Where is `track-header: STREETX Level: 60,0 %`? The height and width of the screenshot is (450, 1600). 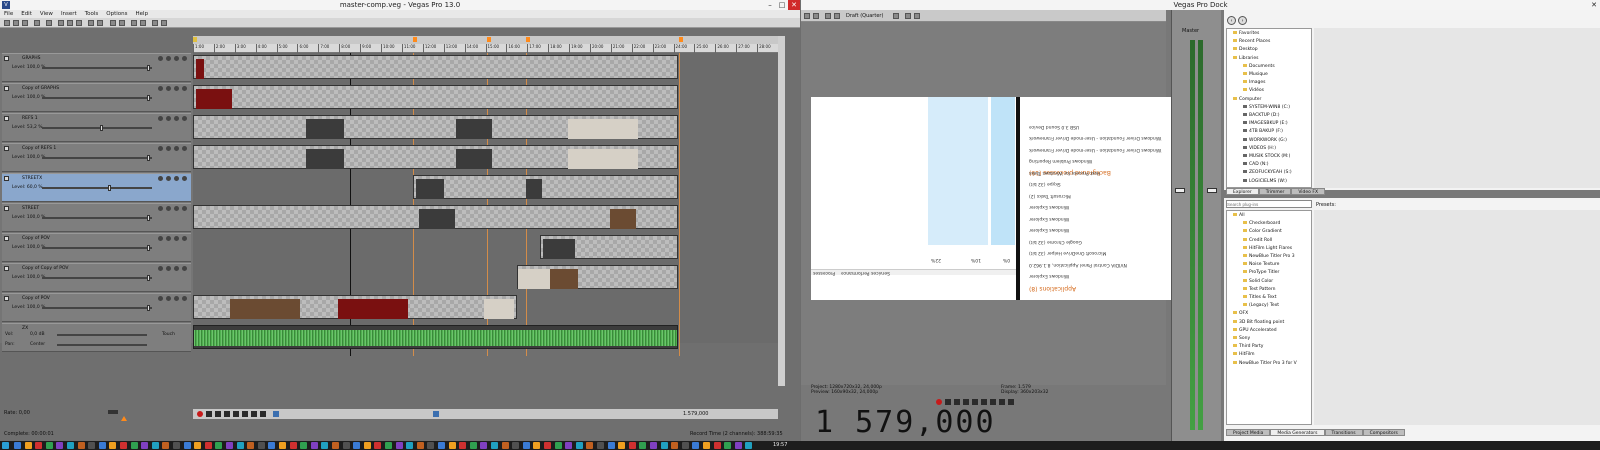 track-header: STREETX Level: 60,0 % is located at coordinates (96, 187).